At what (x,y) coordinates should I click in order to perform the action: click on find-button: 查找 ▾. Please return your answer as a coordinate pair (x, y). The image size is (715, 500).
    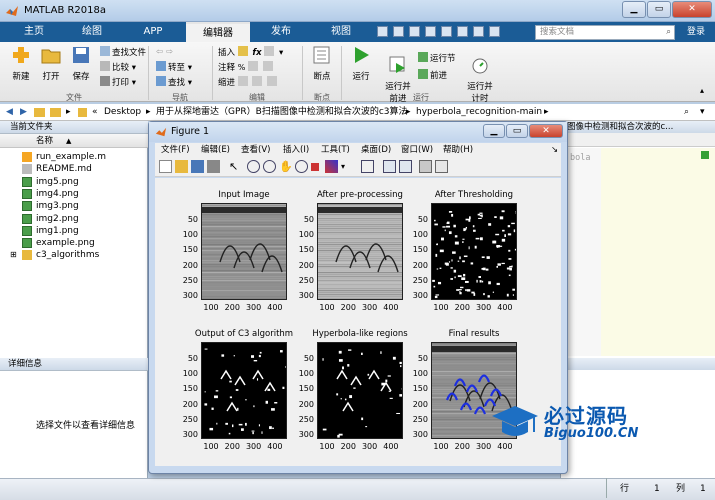
    Looking at the image, I should click on (174, 82).